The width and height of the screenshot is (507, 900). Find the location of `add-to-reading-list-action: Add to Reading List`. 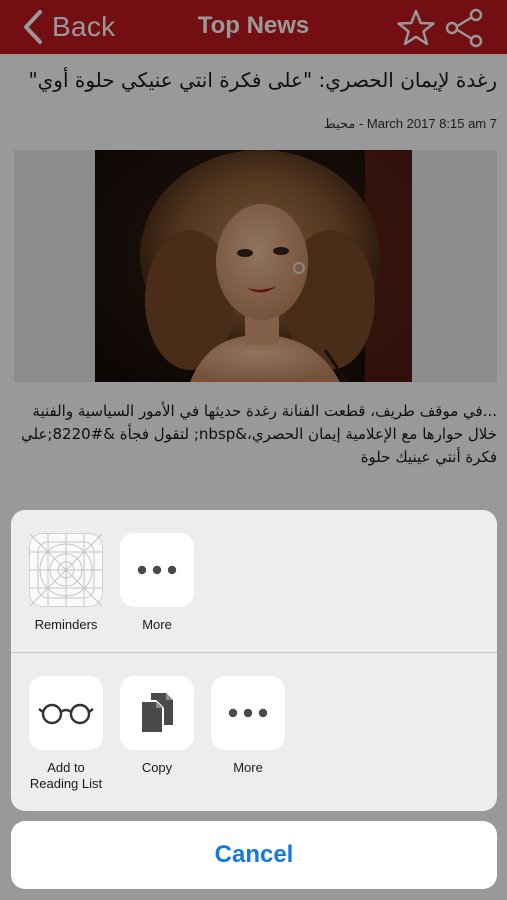

add-to-reading-list-action: Add to Reading List is located at coordinates (66, 734).